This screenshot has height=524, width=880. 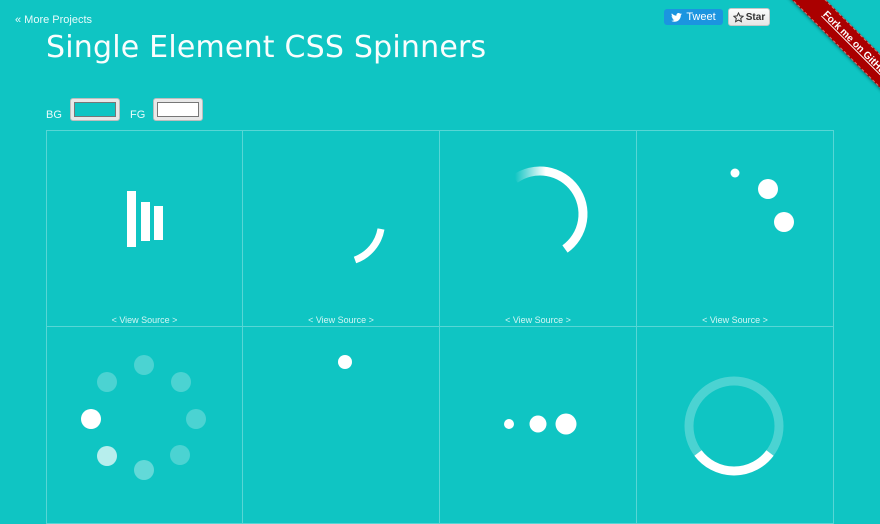 I want to click on spinner-cell-dot-ring, so click(x=144, y=425).